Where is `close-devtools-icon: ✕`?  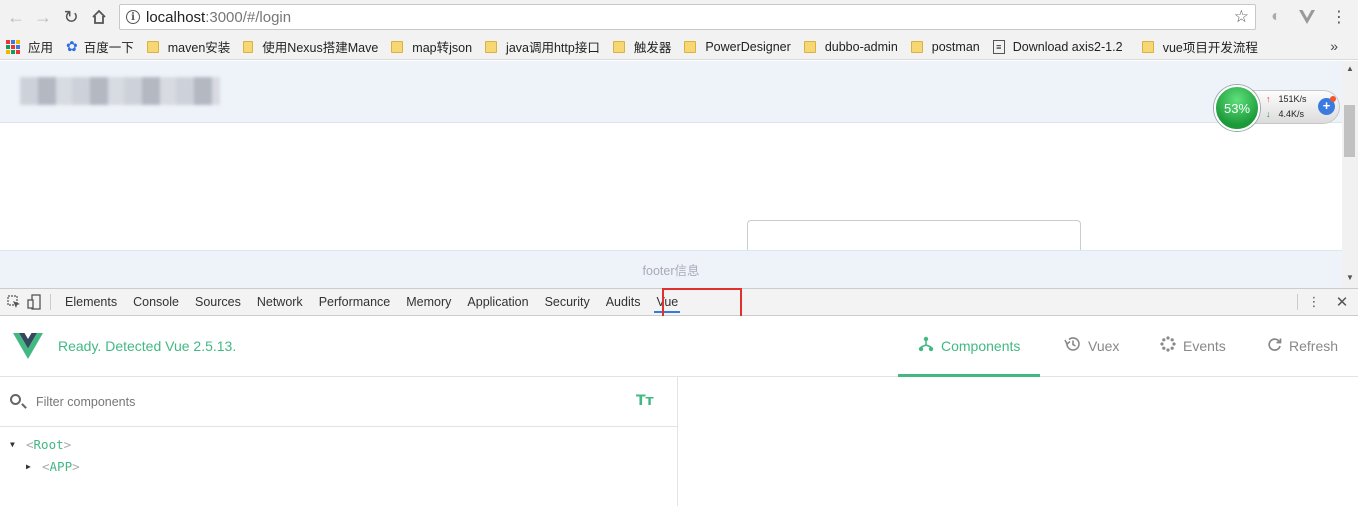 close-devtools-icon: ✕ is located at coordinates (1342, 302).